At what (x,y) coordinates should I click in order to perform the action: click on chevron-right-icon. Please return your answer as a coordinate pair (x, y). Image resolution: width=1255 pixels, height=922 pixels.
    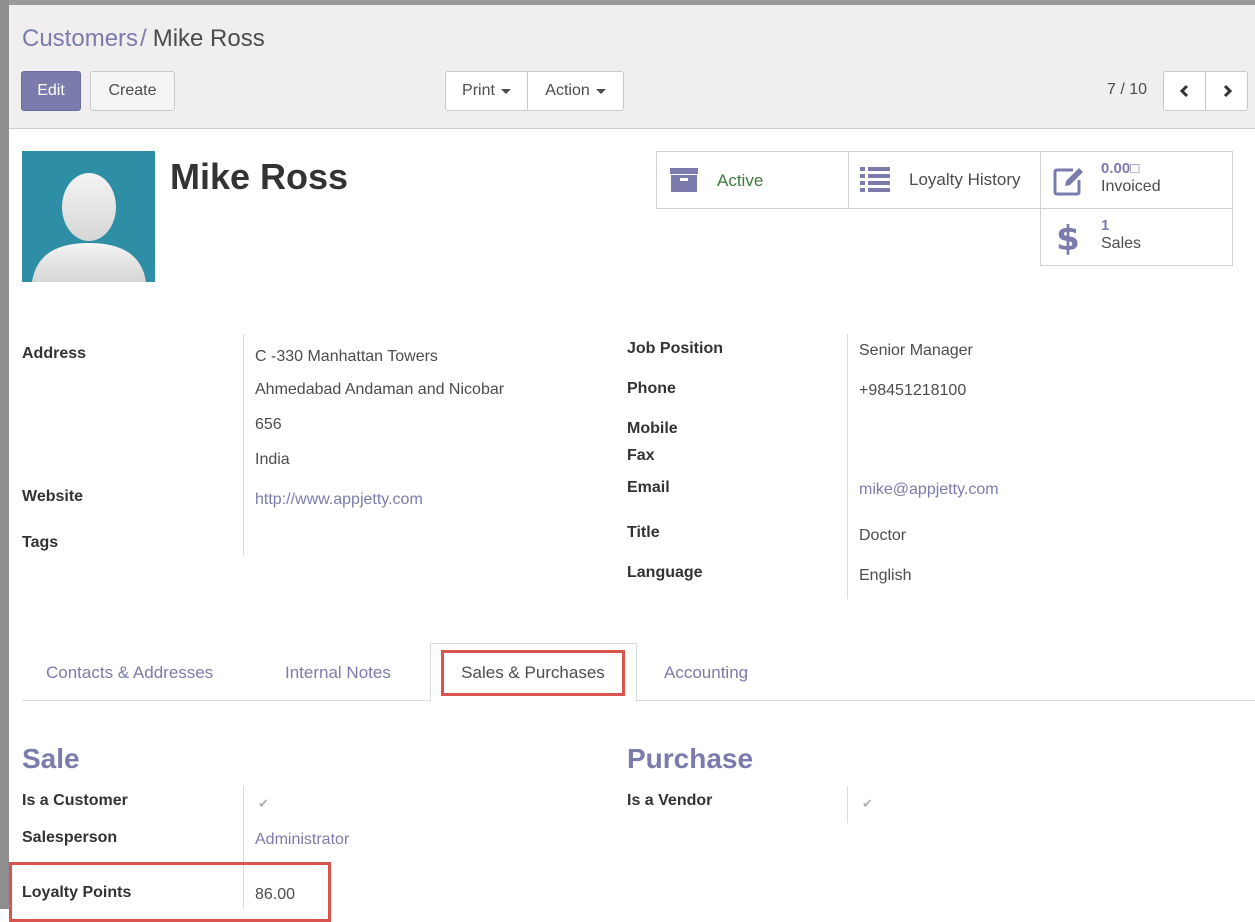
    Looking at the image, I should click on (1227, 91).